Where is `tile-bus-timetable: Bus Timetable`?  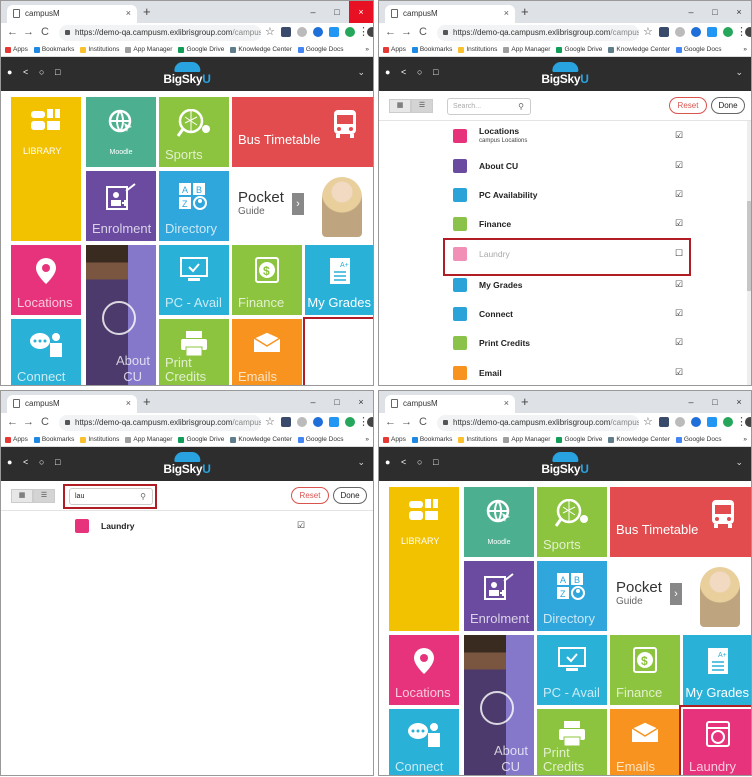
tile-bus-timetable: Bus Timetable is located at coordinates (302, 132).